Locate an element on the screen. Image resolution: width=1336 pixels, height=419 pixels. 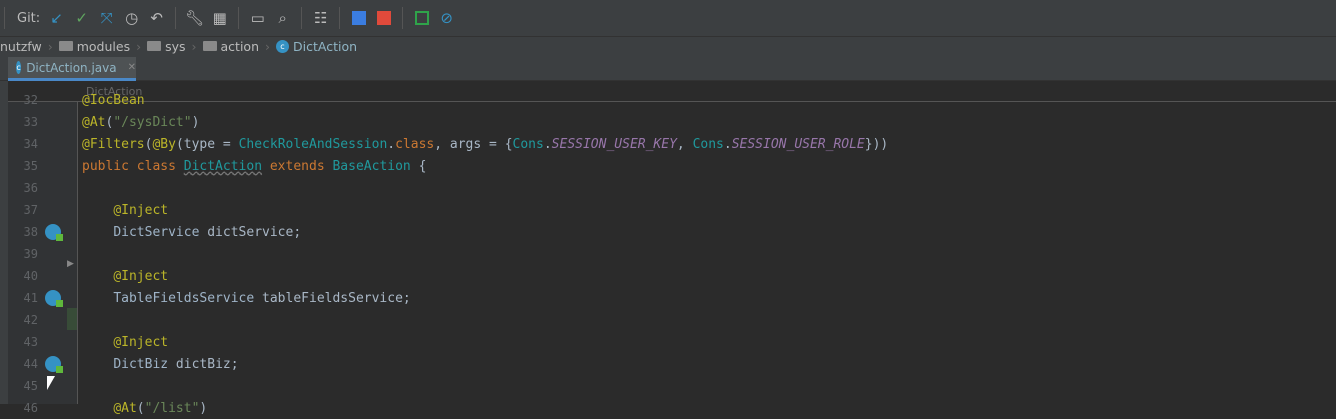
line-number: 37 is located at coordinates (30, 210).